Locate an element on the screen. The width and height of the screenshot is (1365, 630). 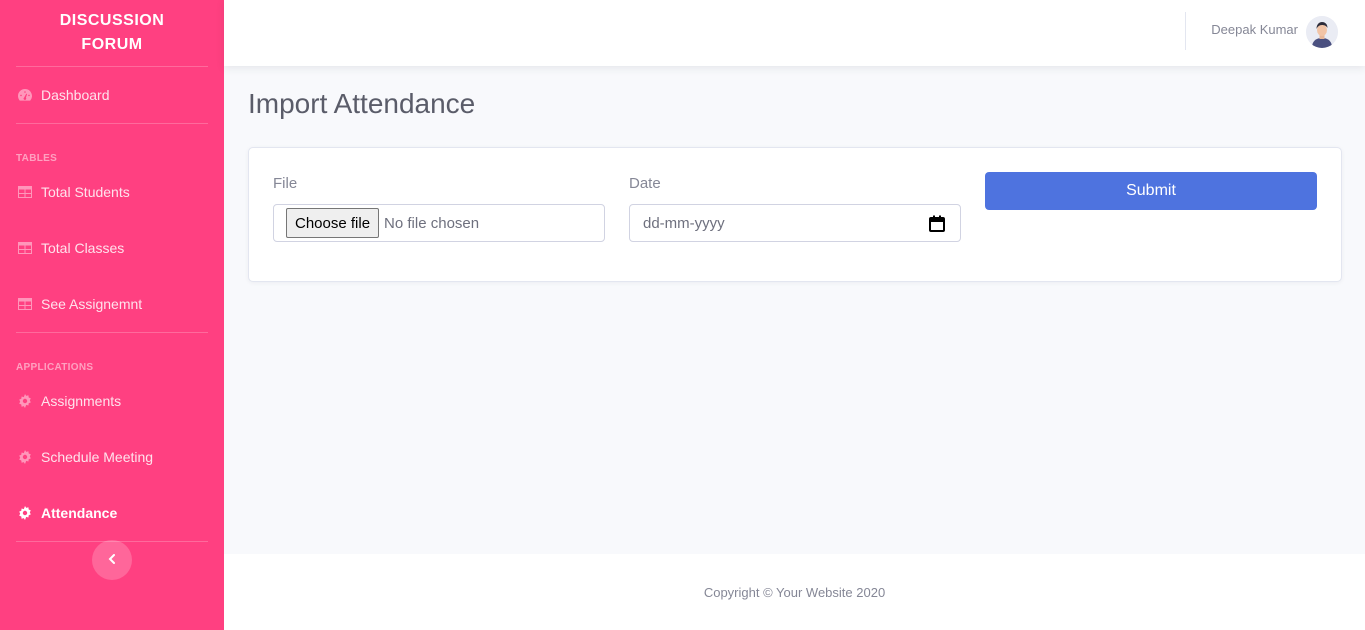
brand-text: DISCUSSION FORUM is located at coordinates (112, 32).